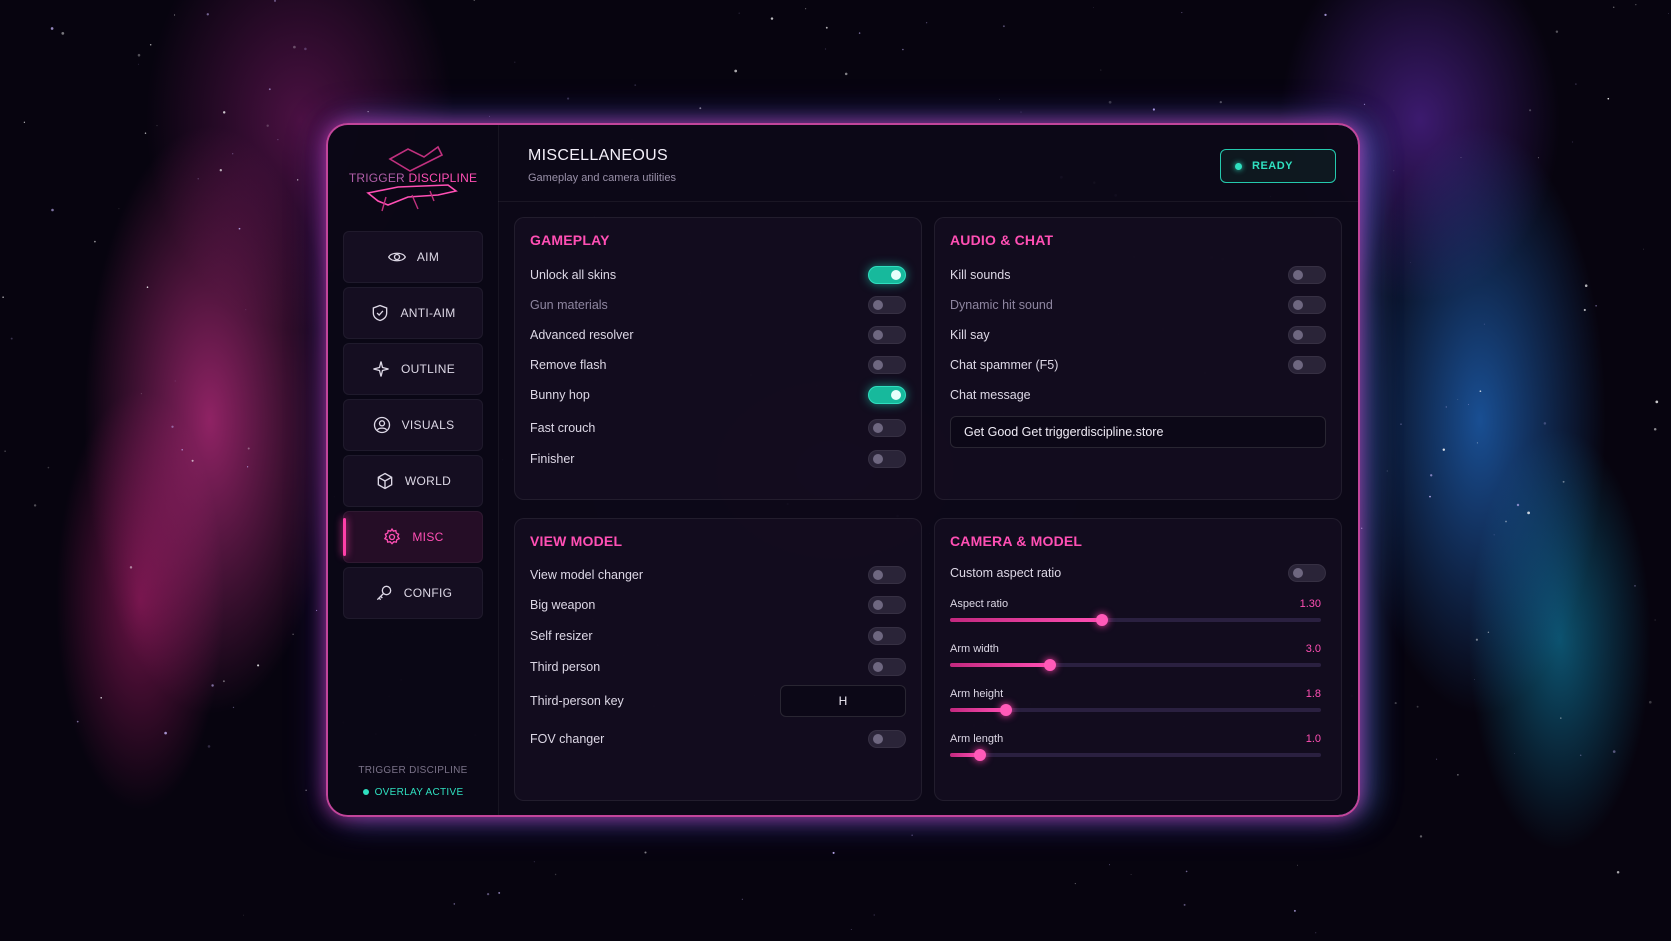  What do you see at coordinates (887, 575) in the screenshot?
I see `view-model-changer-toggle` at bounding box center [887, 575].